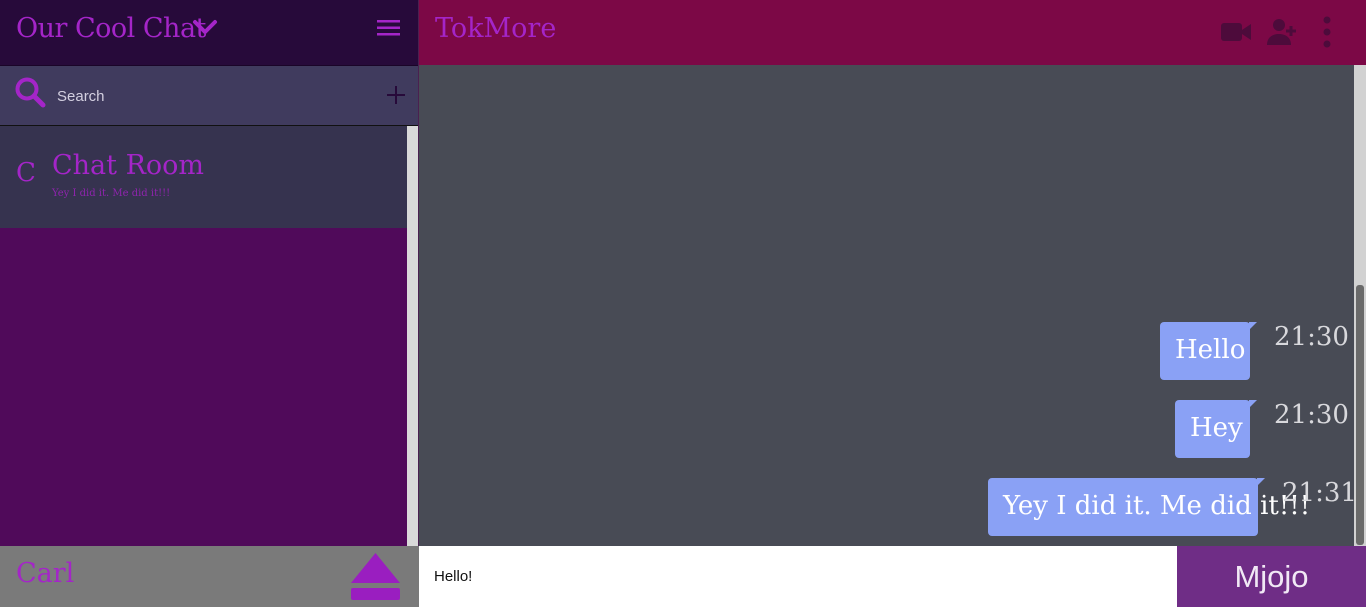 The height and width of the screenshot is (607, 1366). I want to click on sidebar-scrollbar, so click(412, 336).